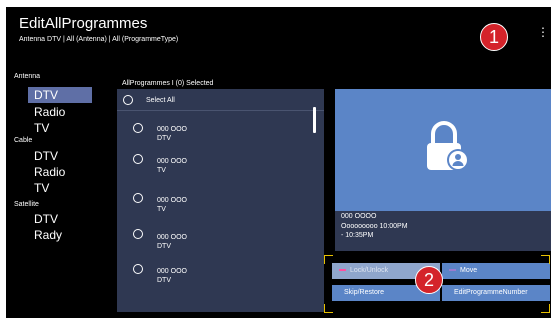  I want to click on info-end-time: - 10:35PM, so click(357, 235).